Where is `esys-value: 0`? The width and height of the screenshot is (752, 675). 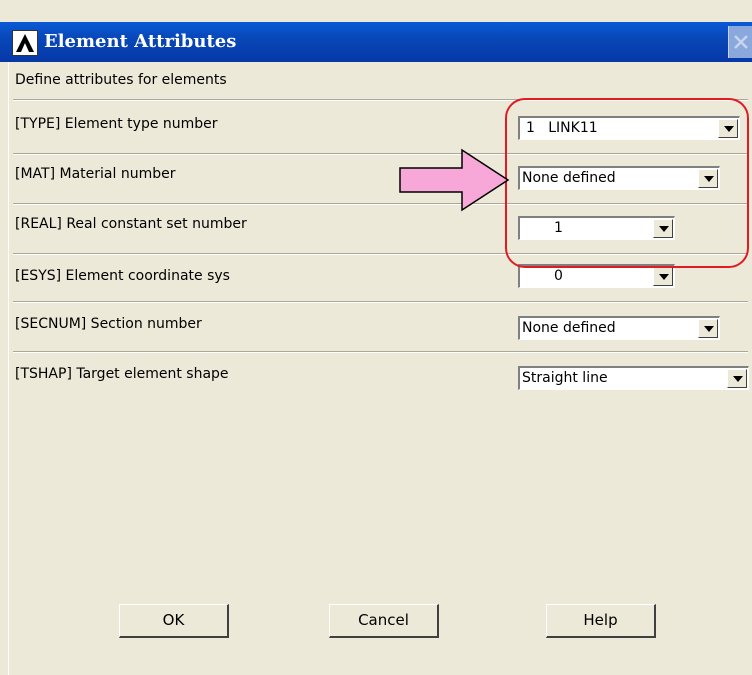 esys-value: 0 is located at coordinates (558, 276).